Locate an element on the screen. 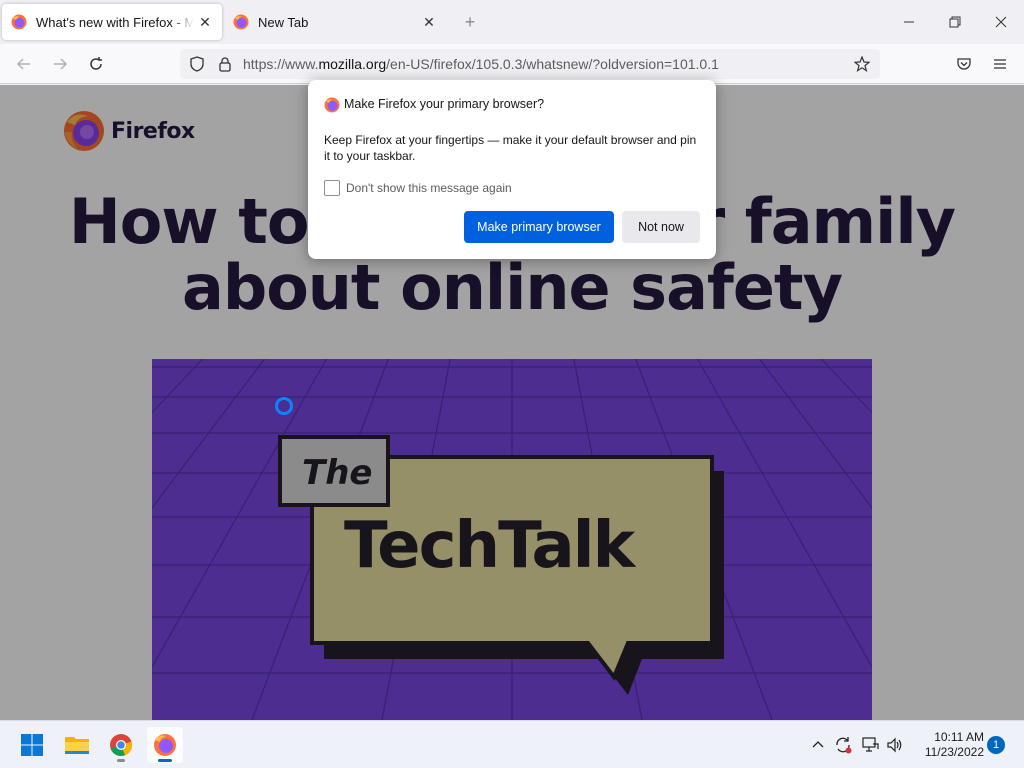  back-arrow-icon is located at coordinates (24, 64).